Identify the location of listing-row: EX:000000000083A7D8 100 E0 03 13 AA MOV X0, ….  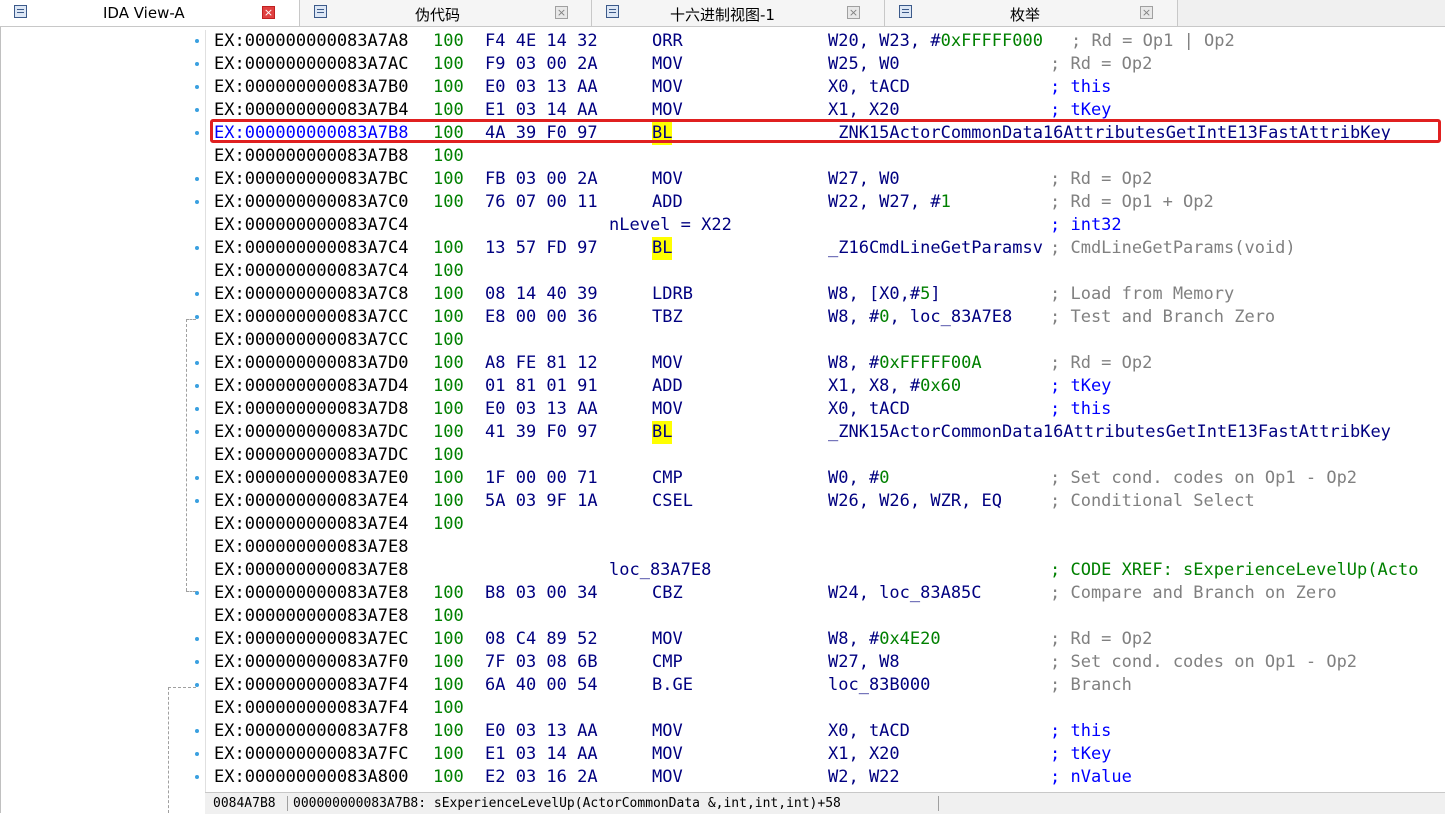
(829, 409).